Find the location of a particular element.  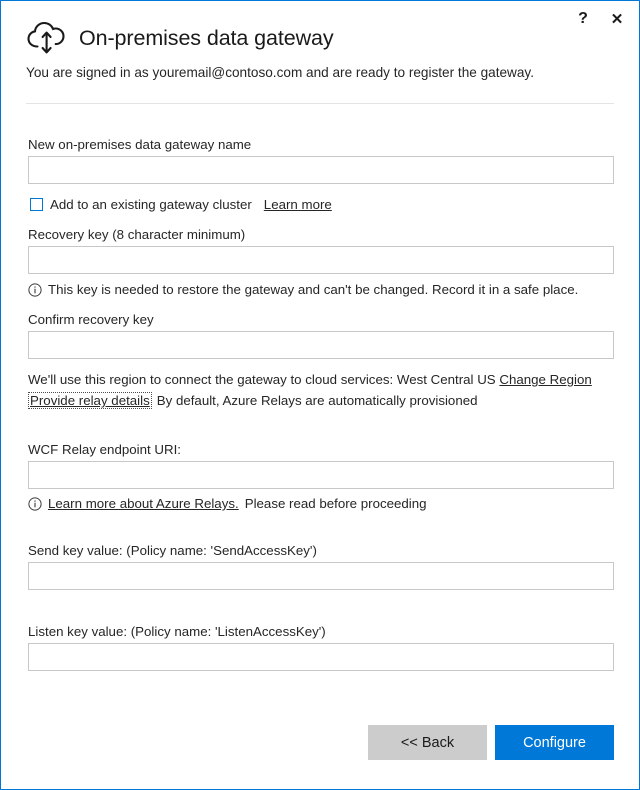

provide-relay-details-focus-ring: Provide relay details is located at coordinates (90, 400).